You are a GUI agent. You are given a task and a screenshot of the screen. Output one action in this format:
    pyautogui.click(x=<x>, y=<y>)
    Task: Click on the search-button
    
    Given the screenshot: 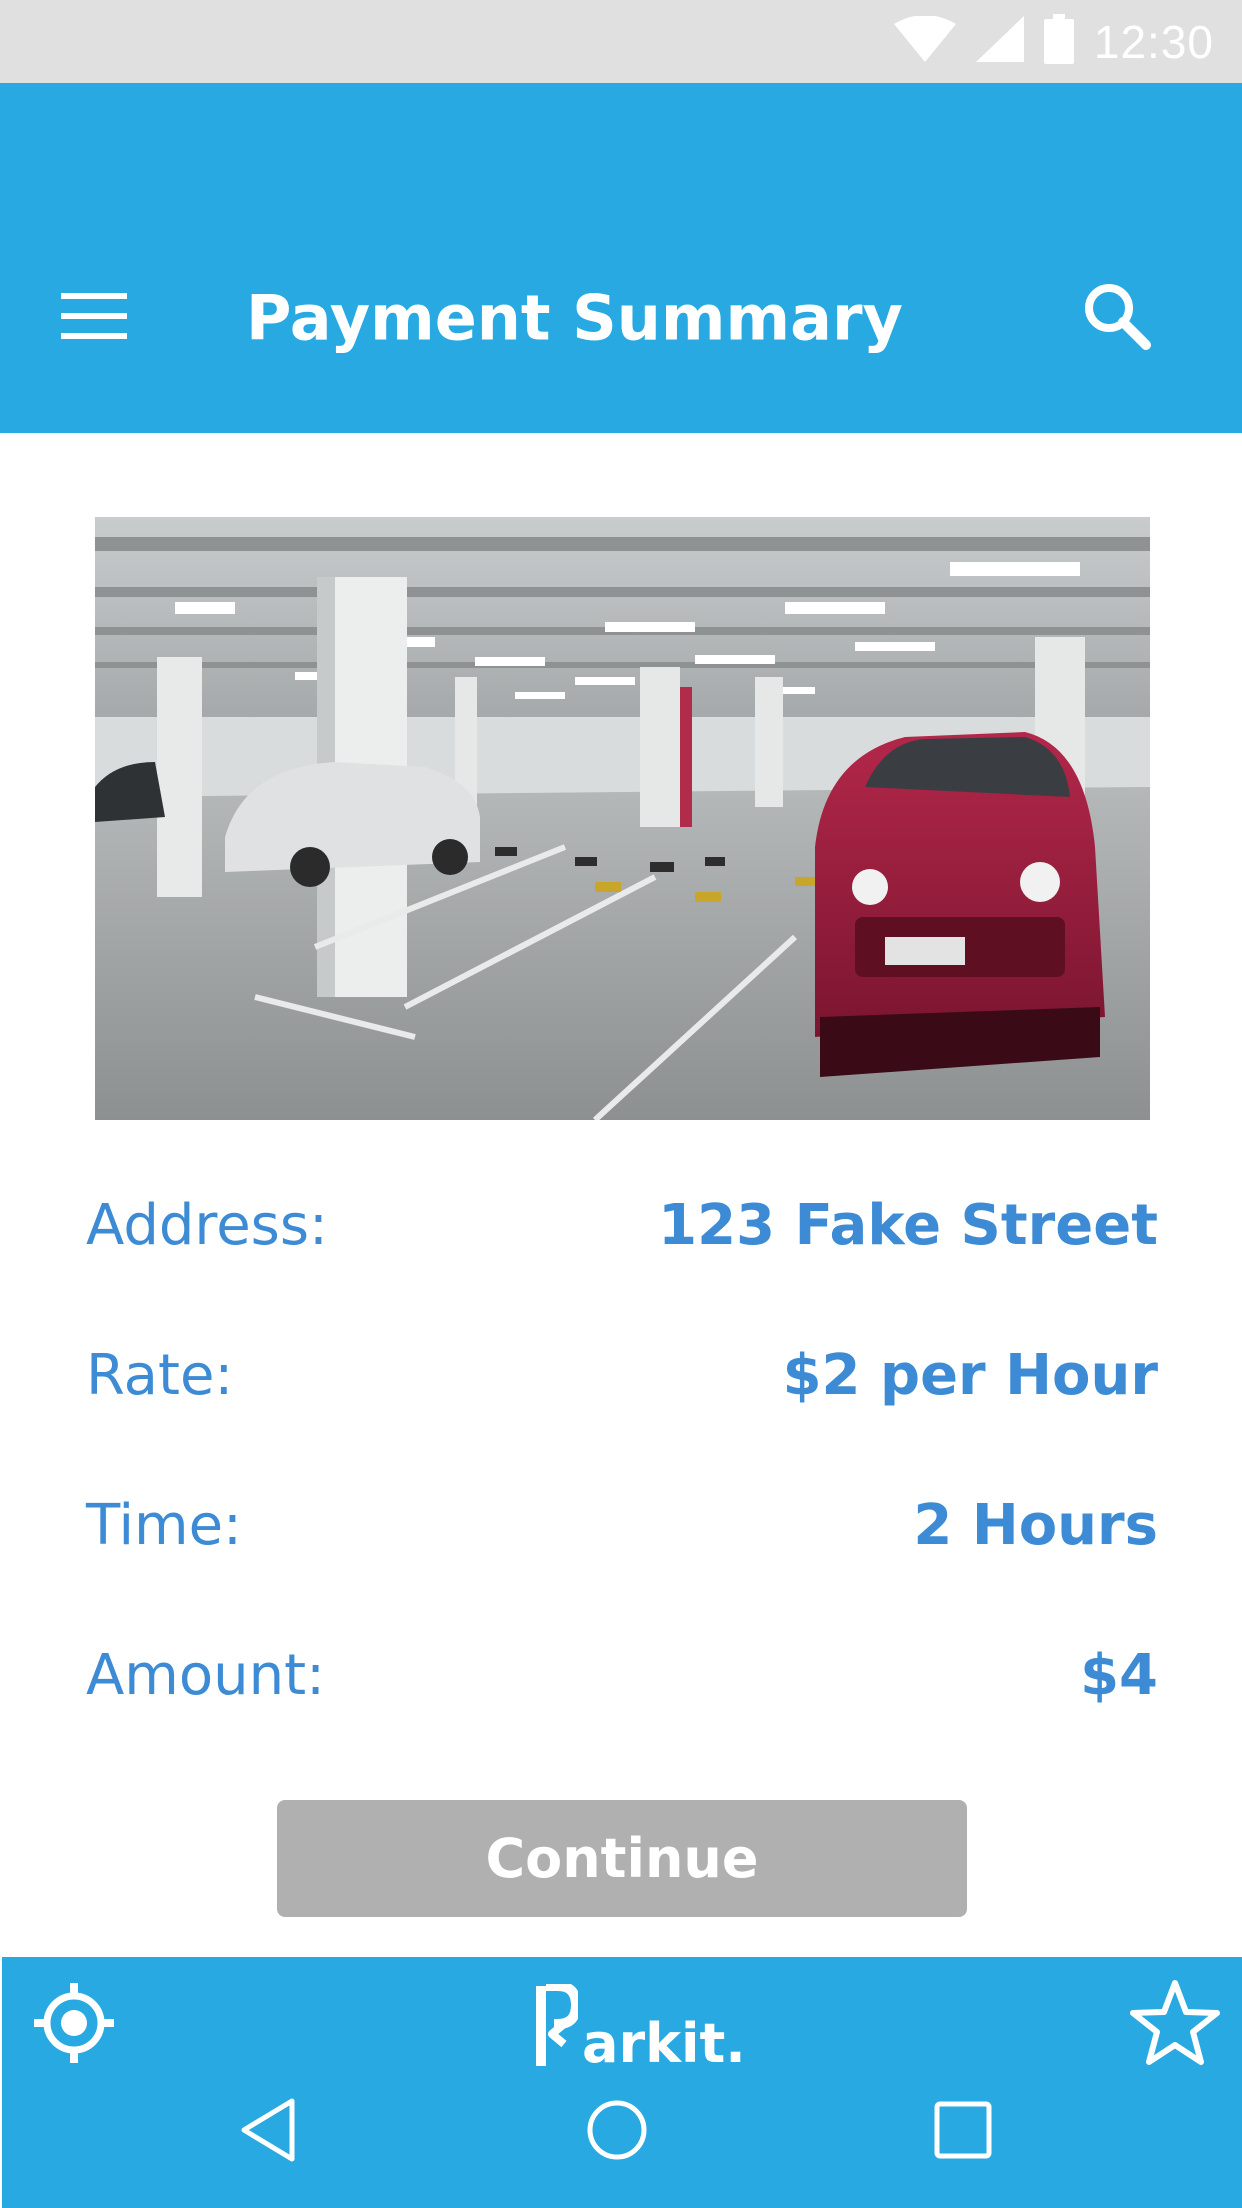 What is the action you would take?
    pyautogui.click(x=1117, y=318)
    